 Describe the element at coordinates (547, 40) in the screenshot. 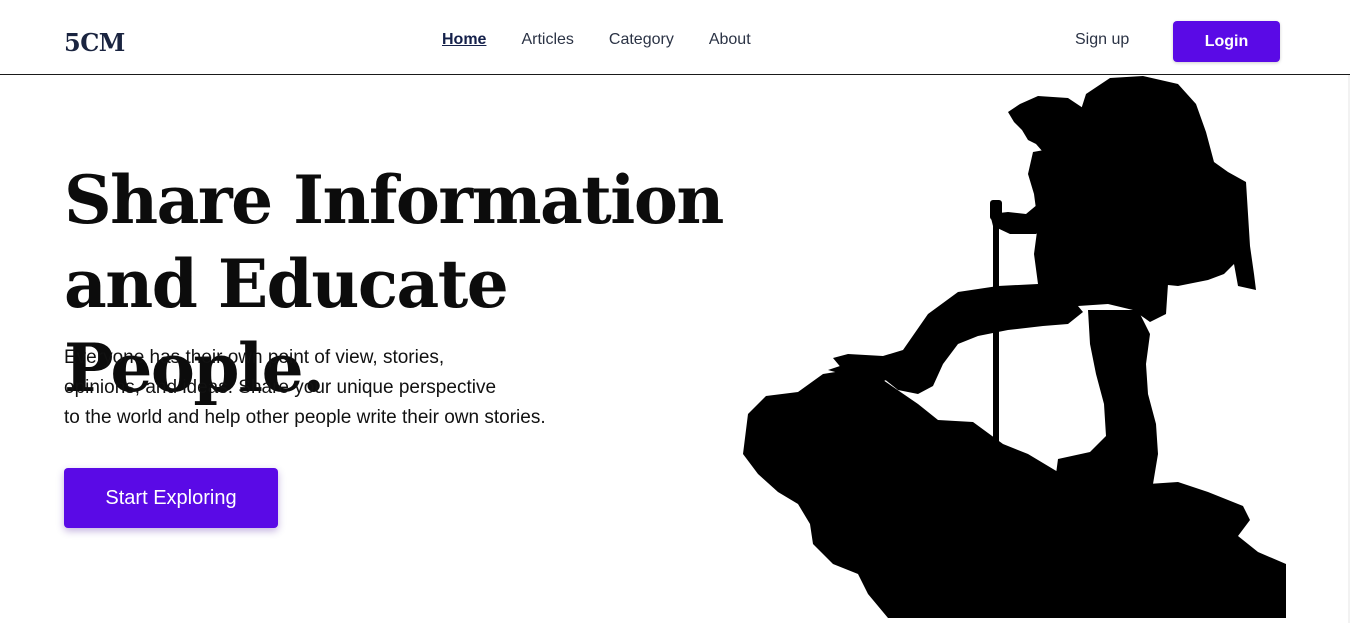

I see `nav-link-articles: Articles` at that location.